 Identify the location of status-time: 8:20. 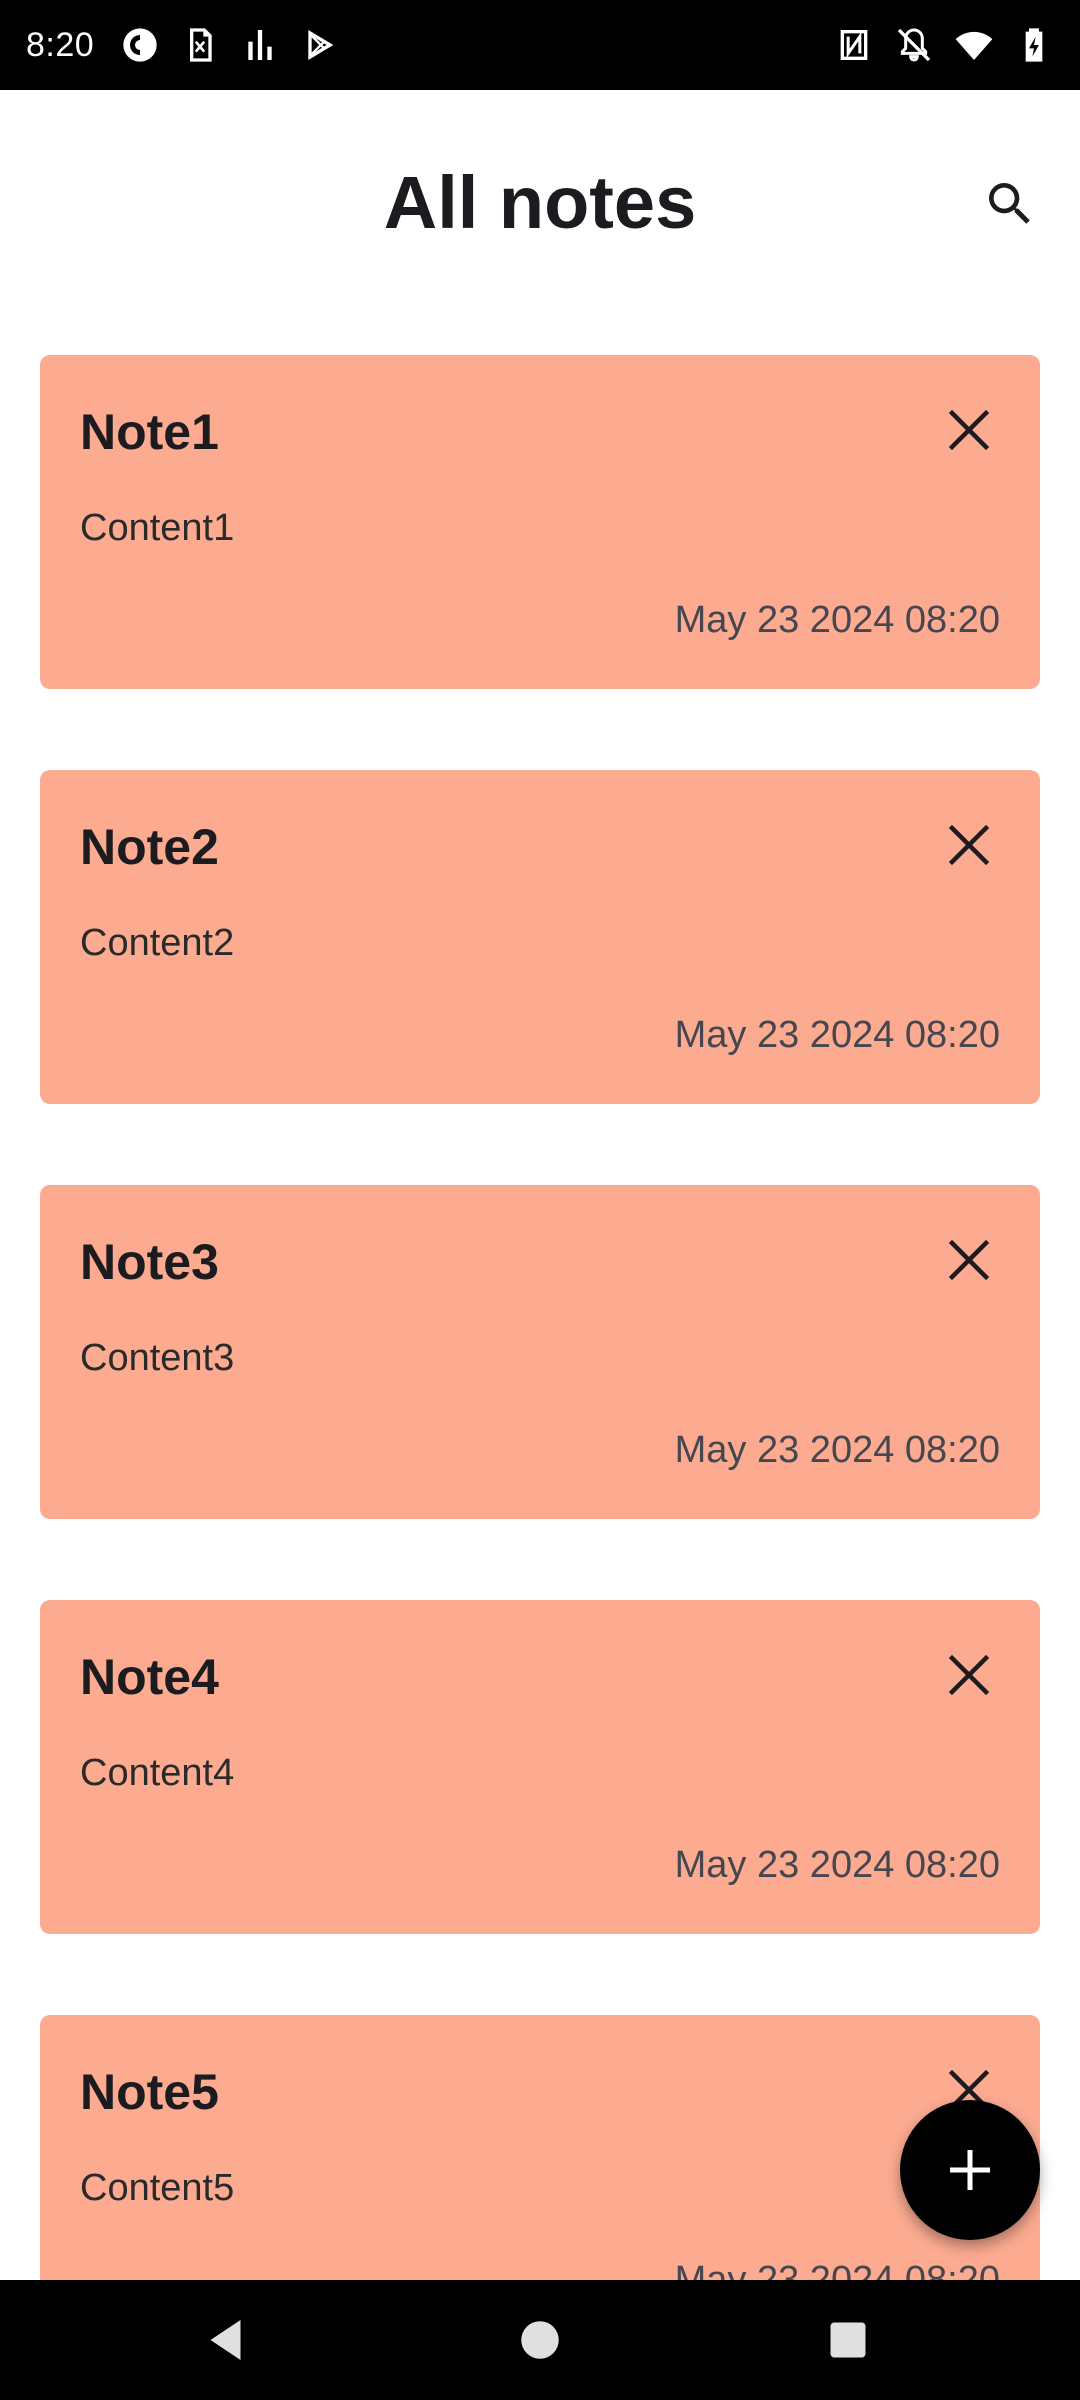
(60, 44).